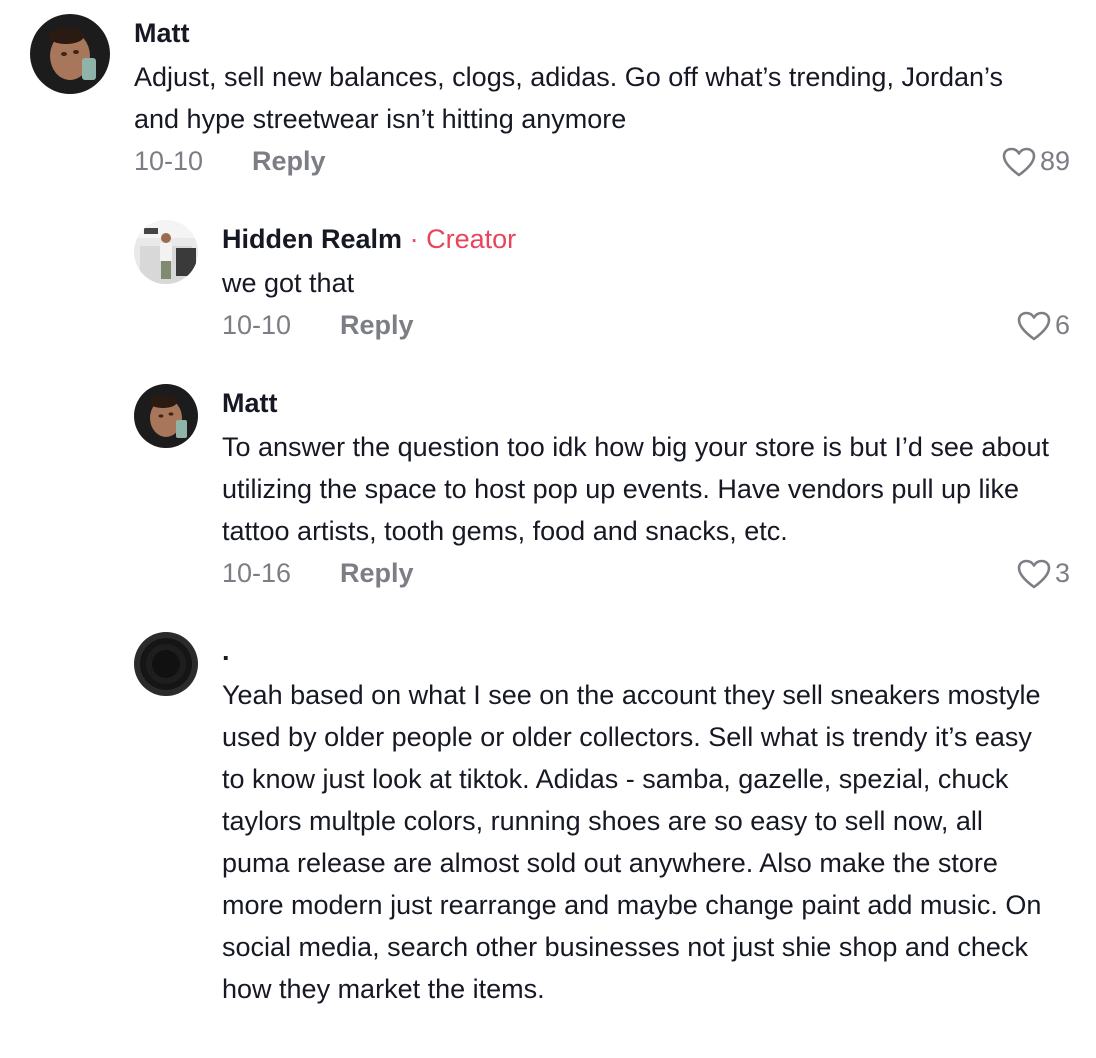  What do you see at coordinates (312, 239) in the screenshot?
I see `username: Hidden Realm` at bounding box center [312, 239].